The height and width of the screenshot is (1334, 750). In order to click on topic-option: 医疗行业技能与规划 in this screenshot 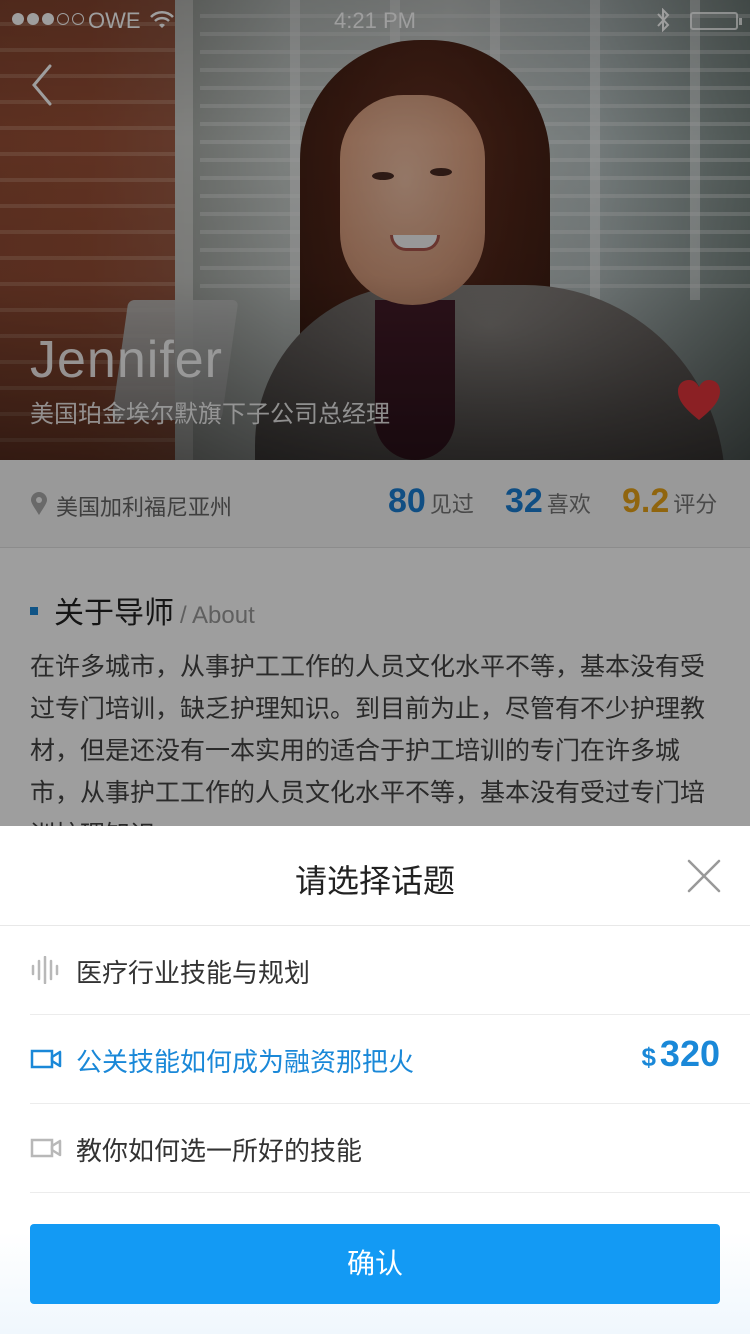, I will do `click(390, 970)`.